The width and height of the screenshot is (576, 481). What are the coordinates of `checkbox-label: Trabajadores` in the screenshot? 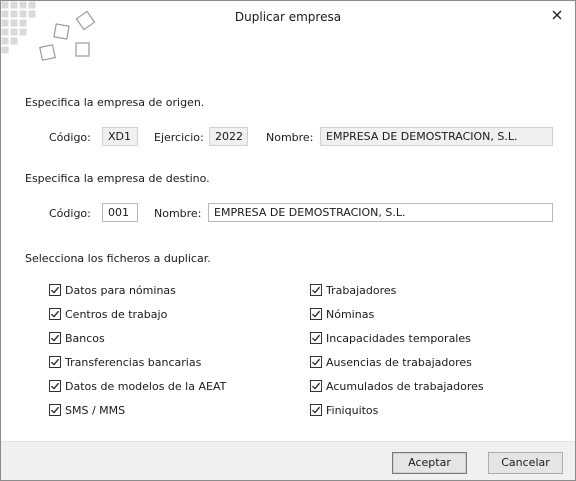 It's located at (361, 290).